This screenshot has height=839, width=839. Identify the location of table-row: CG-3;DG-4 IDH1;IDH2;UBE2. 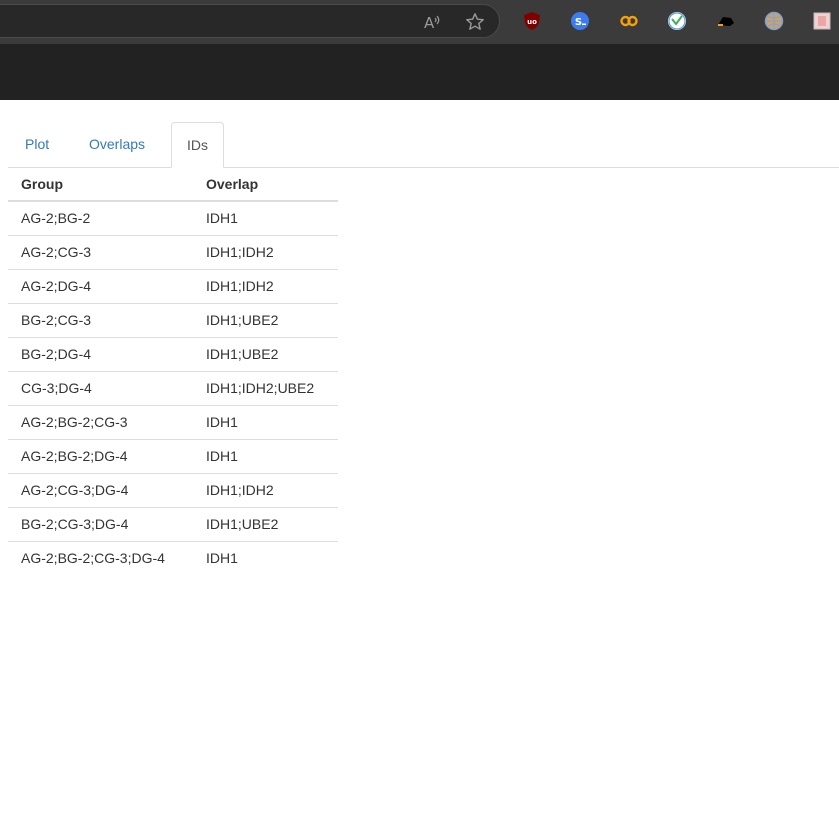
(173, 388).